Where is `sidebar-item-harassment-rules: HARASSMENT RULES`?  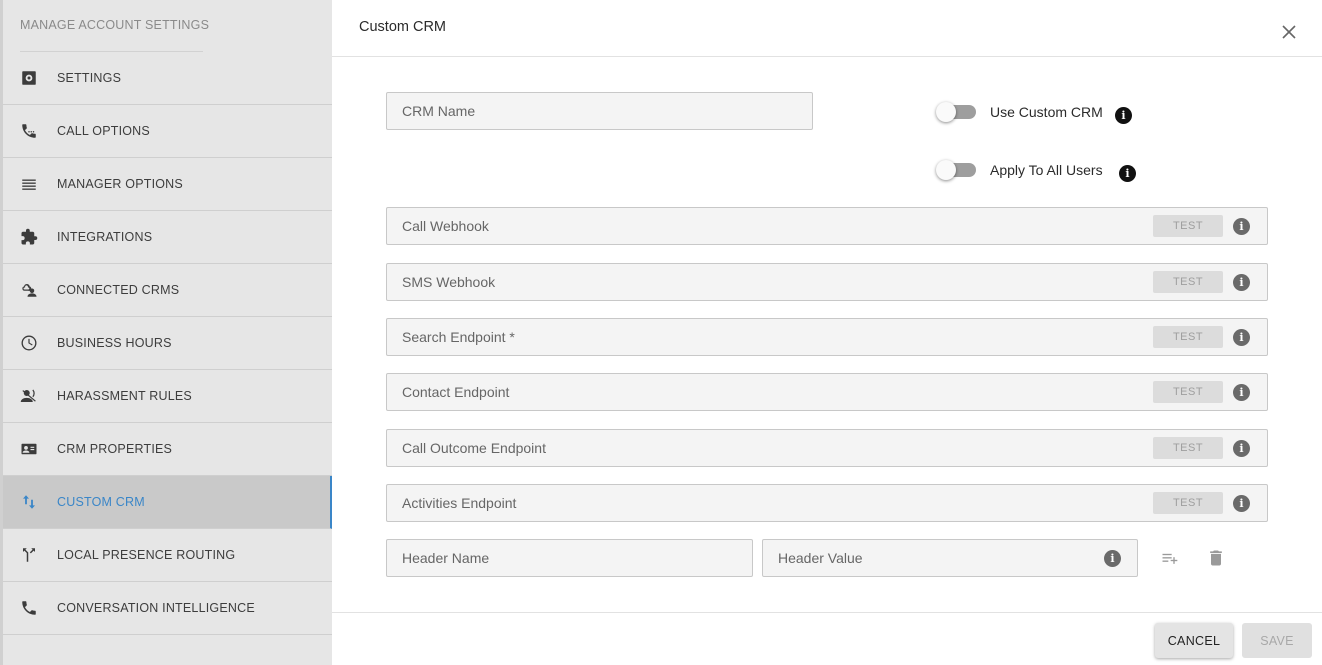
sidebar-item-harassment-rules: HARASSMENT RULES is located at coordinates (167, 396).